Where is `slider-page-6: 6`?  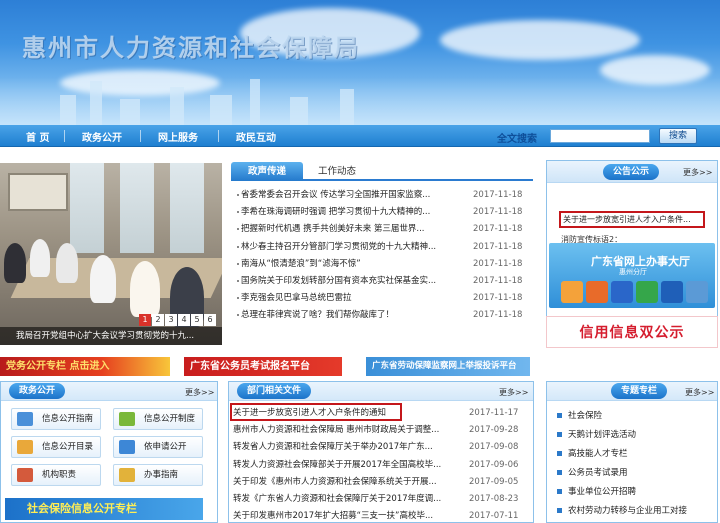
slider-page-6: 6 is located at coordinates (210, 320).